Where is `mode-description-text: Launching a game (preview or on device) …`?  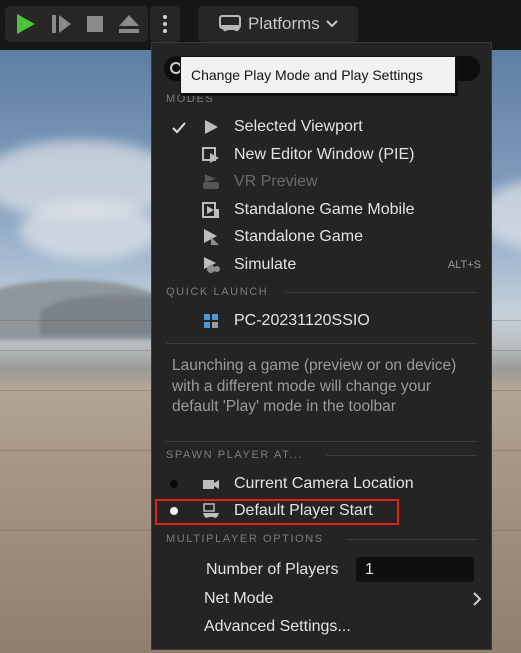 mode-description-text: Launching a game (preview or on device) … is located at coordinates (314, 386).